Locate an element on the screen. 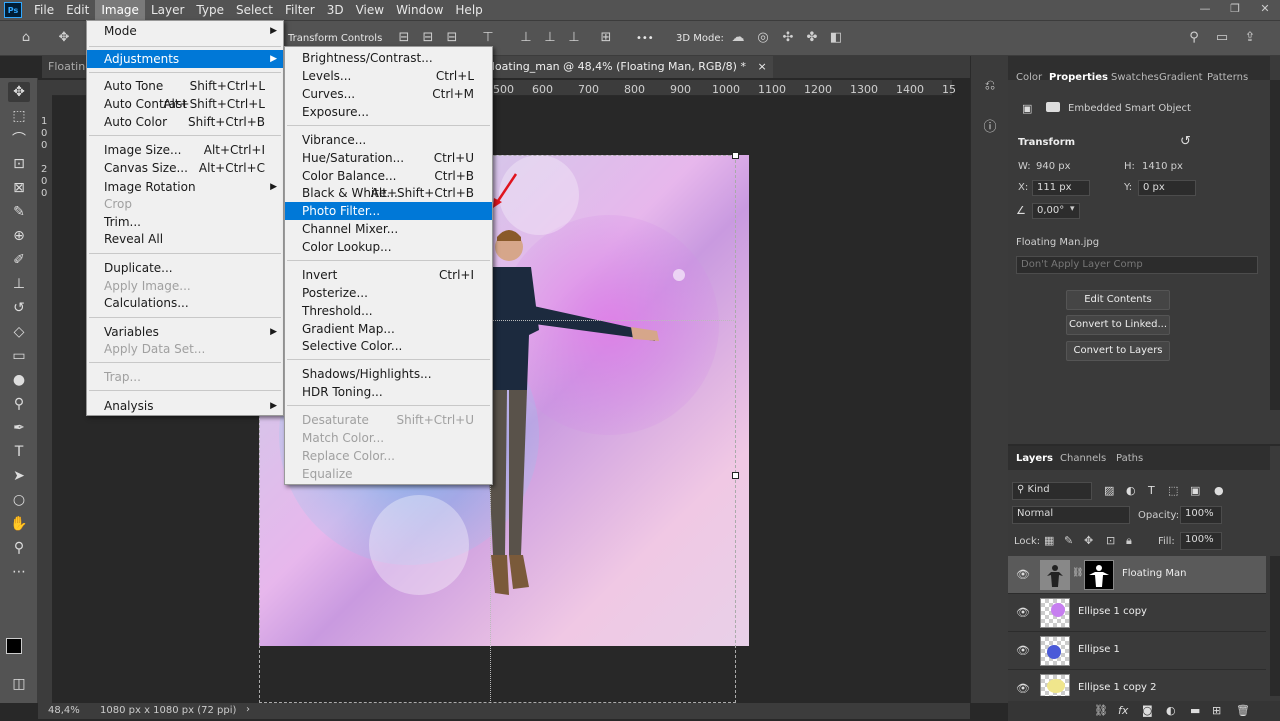 This screenshot has height=721, width=1280. eraser-tool-icon: ◇ is located at coordinates (19, 332).